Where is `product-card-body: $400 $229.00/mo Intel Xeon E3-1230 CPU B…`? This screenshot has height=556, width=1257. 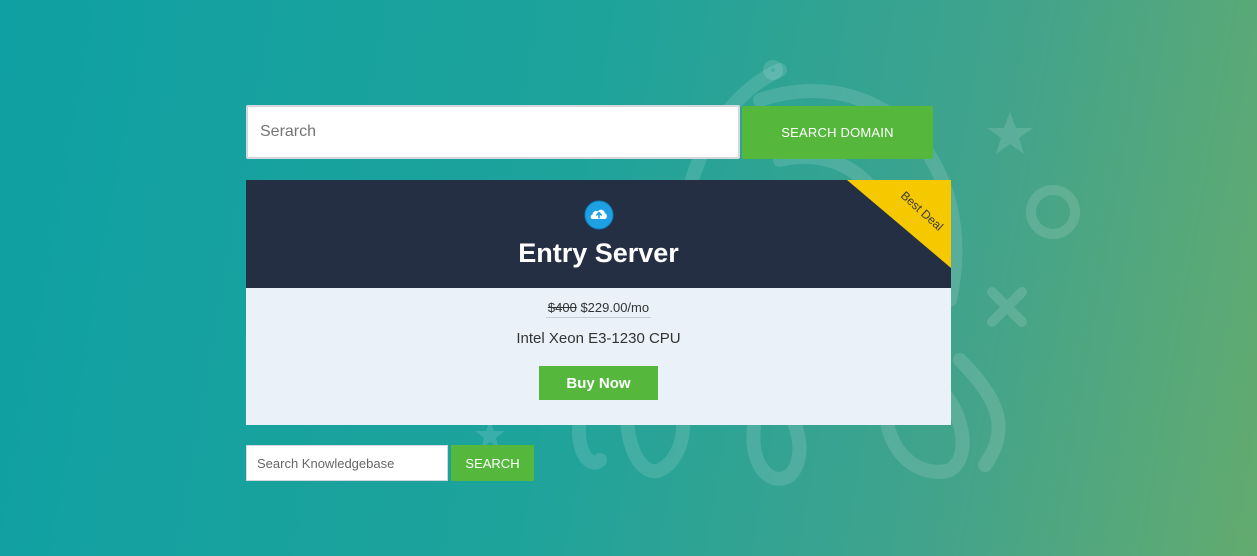
product-card-body: $400 $229.00/mo Intel Xeon E3-1230 CPU B… is located at coordinates (598, 356).